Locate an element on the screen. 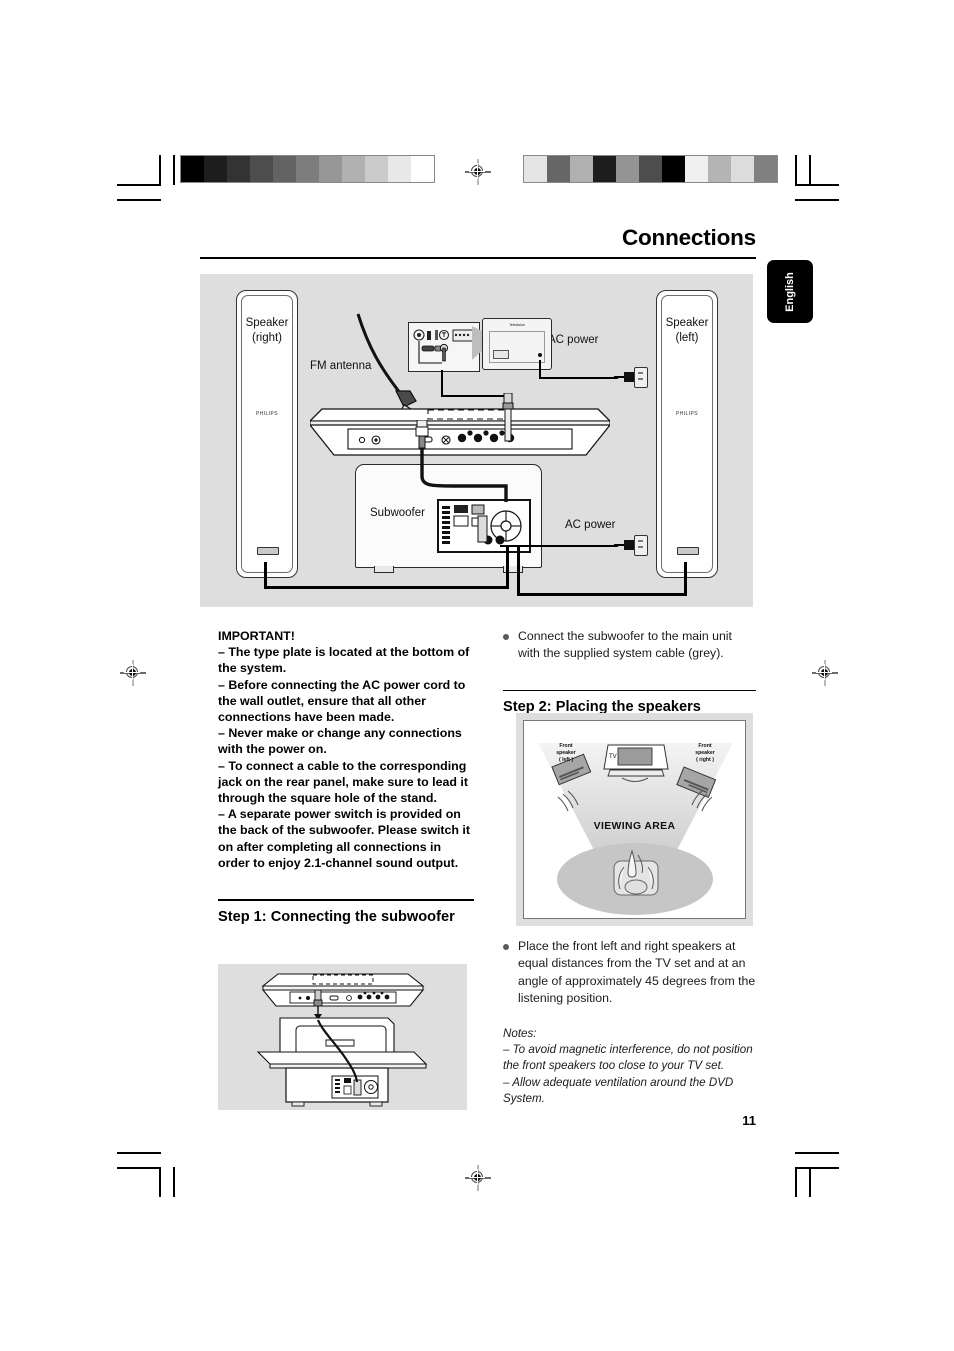 The image size is (954, 1351). registration-mark-left is located at coordinates (133, 673).